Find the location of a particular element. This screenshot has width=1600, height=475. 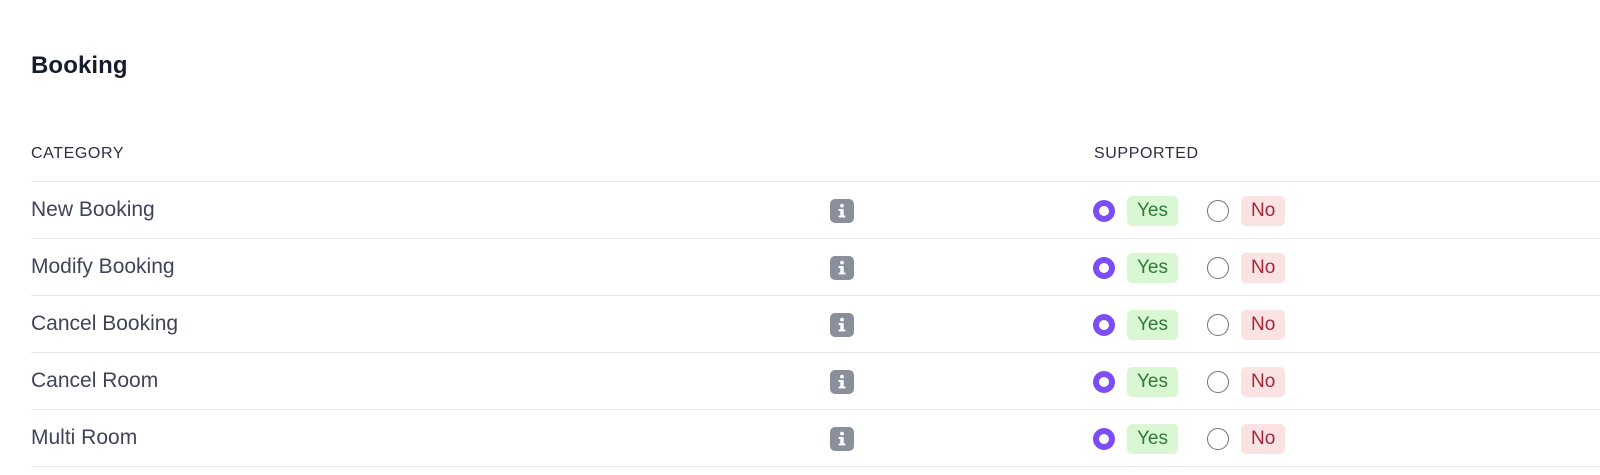

row-label: New Booking is located at coordinates (93, 209).